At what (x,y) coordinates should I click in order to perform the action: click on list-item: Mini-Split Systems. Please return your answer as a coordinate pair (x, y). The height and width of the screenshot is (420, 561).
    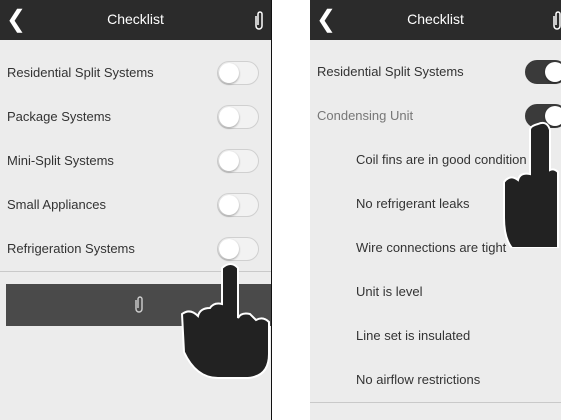
    Looking at the image, I should click on (135, 161).